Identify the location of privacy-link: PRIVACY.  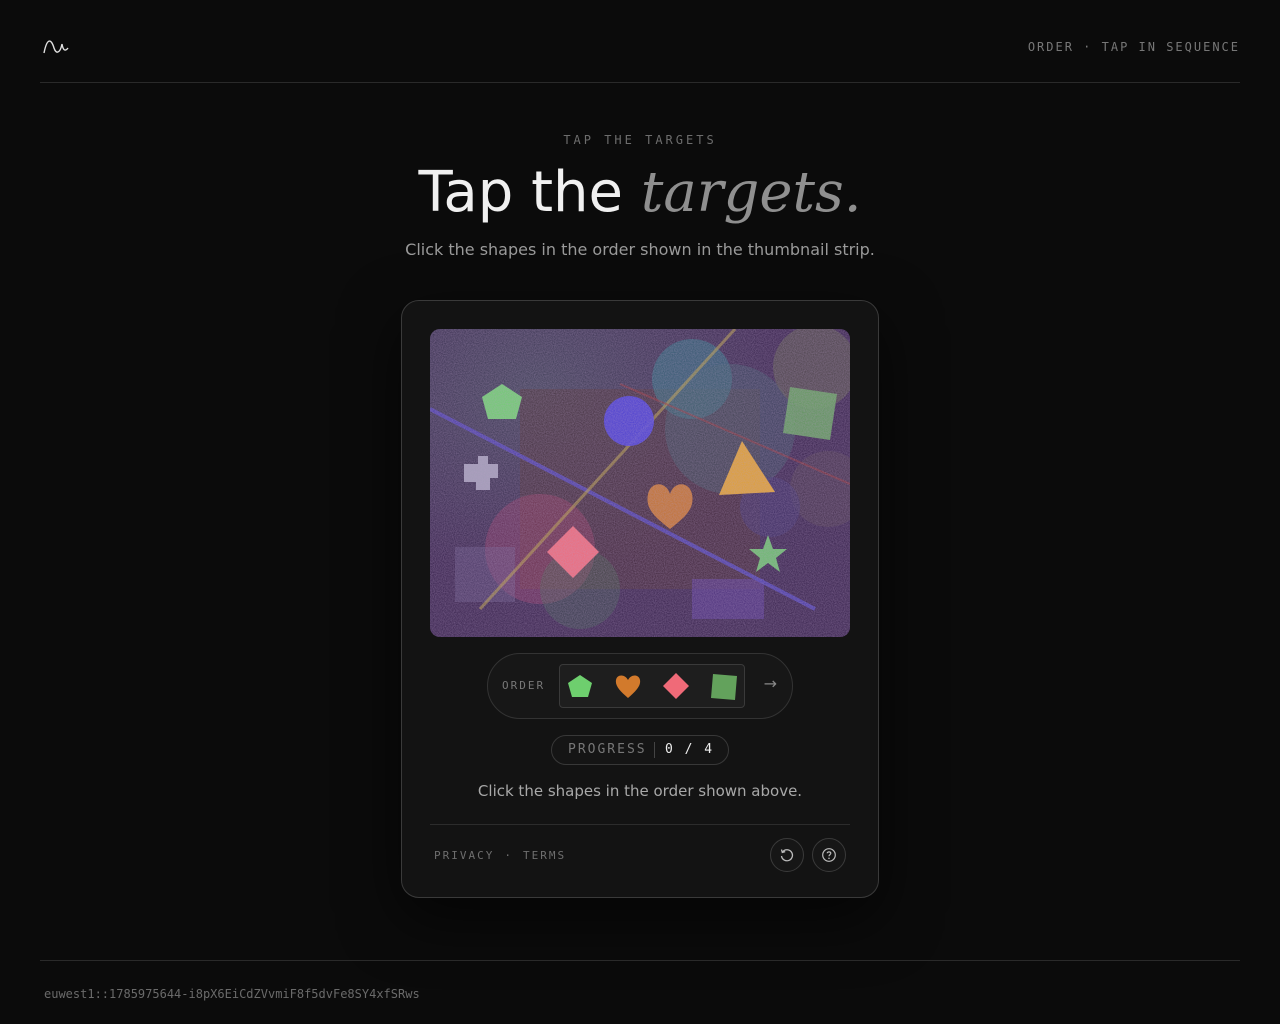
(464, 855).